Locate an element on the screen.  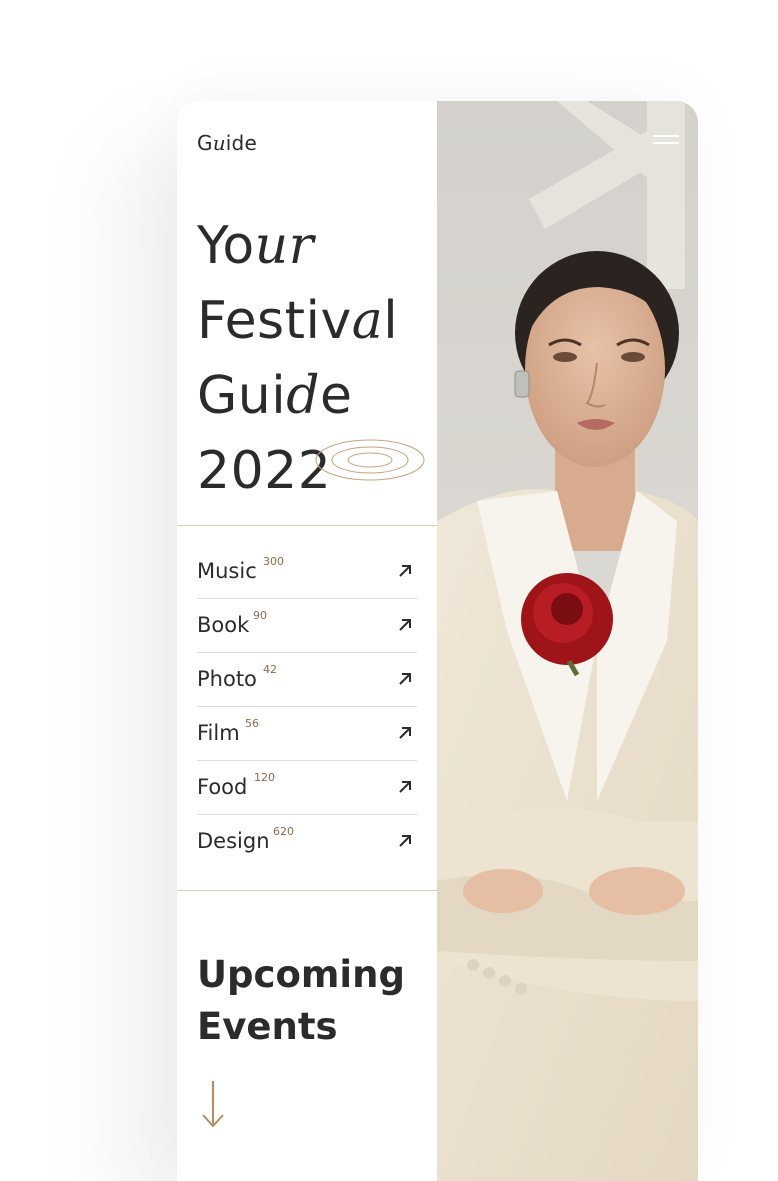
category-label: Photo is located at coordinates (227, 679).